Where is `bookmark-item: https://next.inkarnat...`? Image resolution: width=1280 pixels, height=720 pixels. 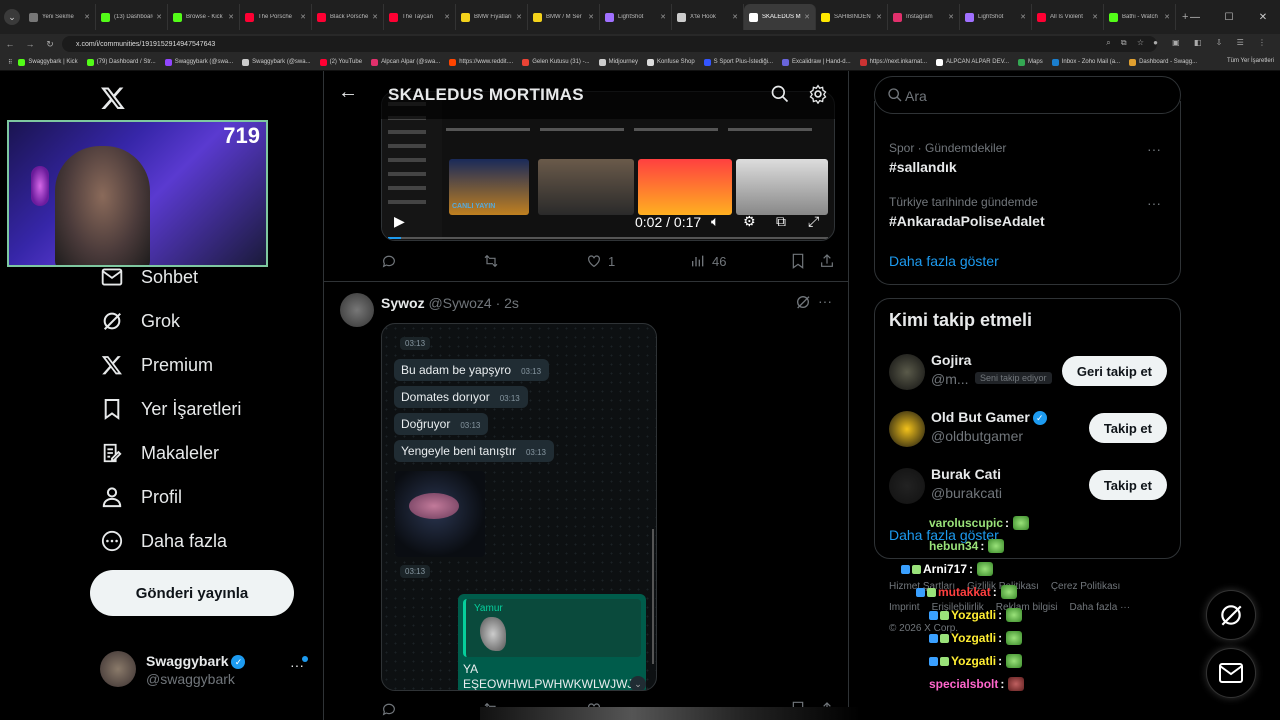 bookmark-item: https://next.inkarnat... is located at coordinates (893, 62).